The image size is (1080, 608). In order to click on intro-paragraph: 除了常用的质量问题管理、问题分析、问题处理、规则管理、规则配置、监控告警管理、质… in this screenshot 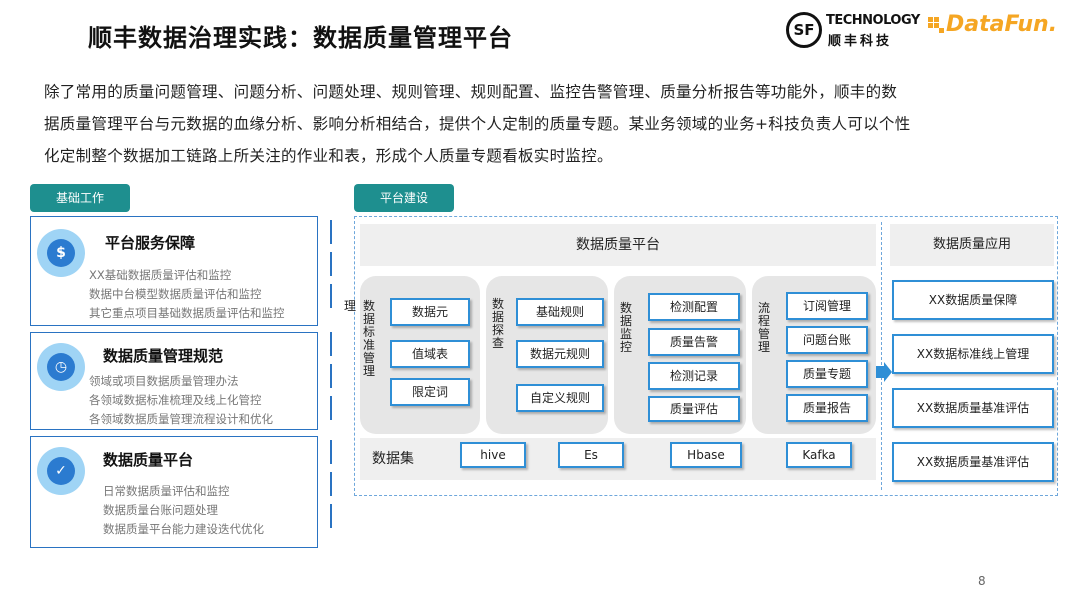, I will do `click(544, 124)`.